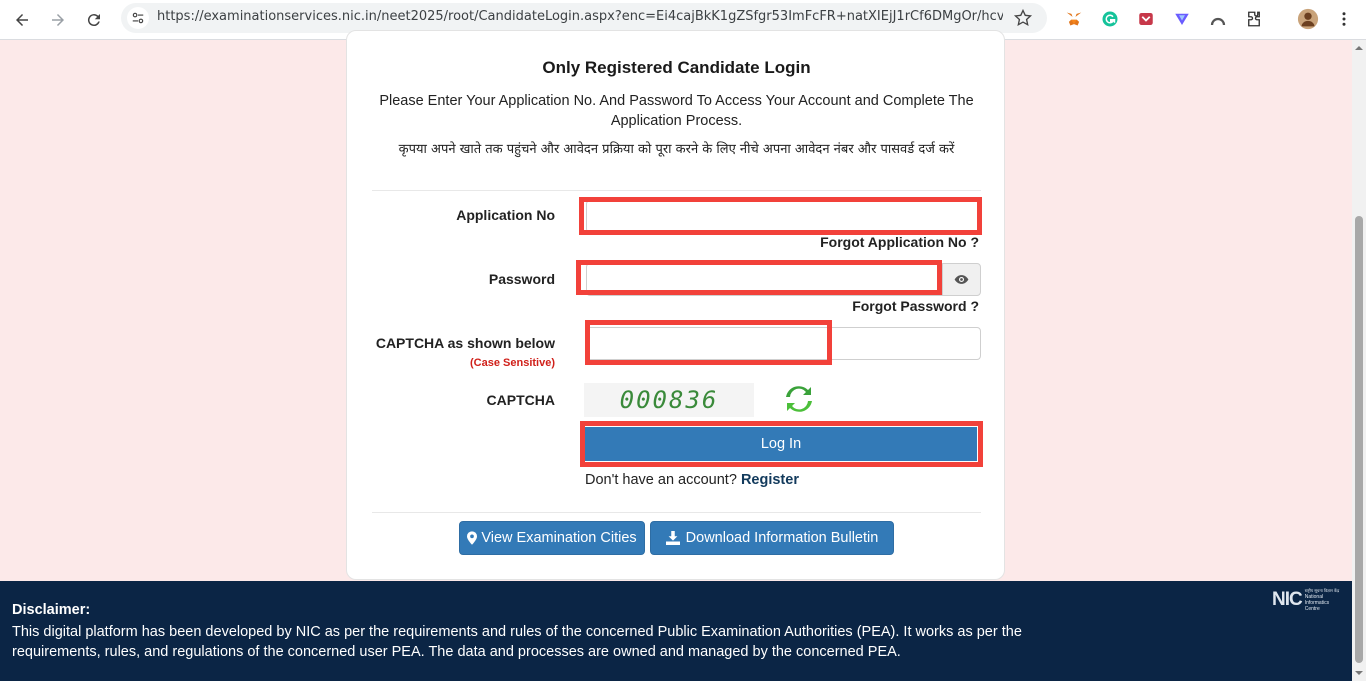  What do you see at coordinates (512, 363) in the screenshot?
I see `case-sensitive-note: (Case Sensitive)` at bounding box center [512, 363].